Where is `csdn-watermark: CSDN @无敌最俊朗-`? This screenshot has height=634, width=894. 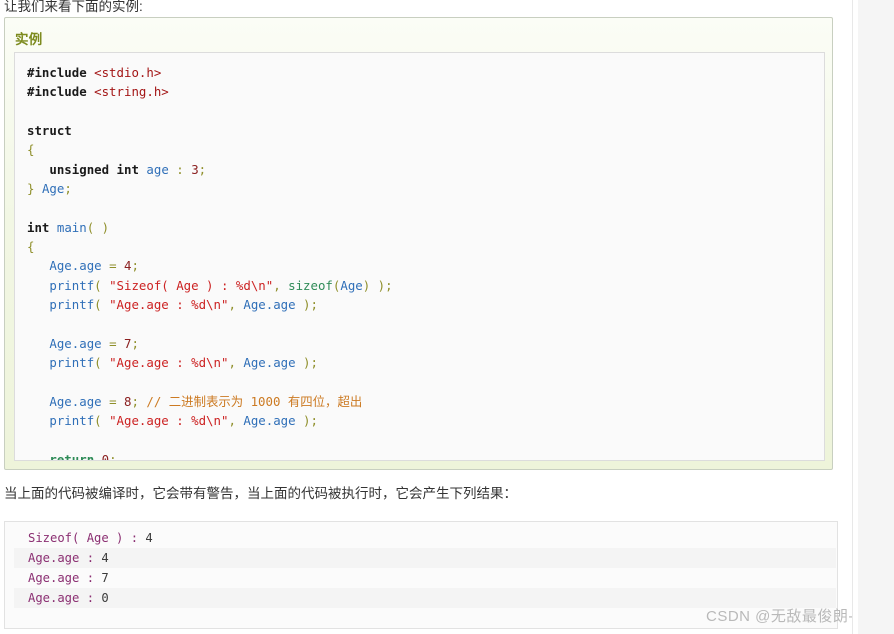 csdn-watermark: CSDN @无敌最俊朗- is located at coordinates (780, 616).